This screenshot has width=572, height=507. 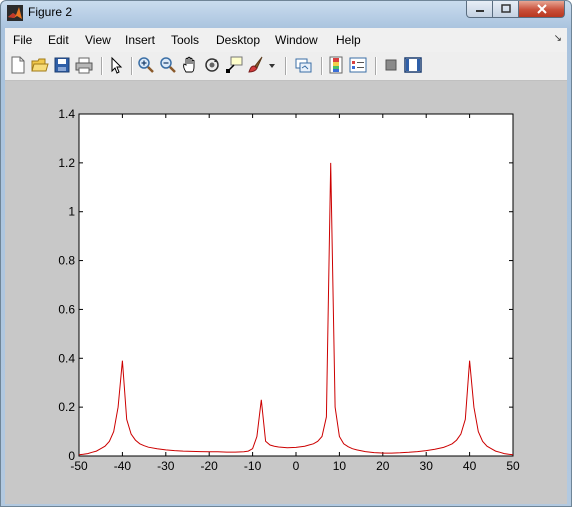 What do you see at coordinates (18, 65) in the screenshot?
I see `new-figure-icon` at bounding box center [18, 65].